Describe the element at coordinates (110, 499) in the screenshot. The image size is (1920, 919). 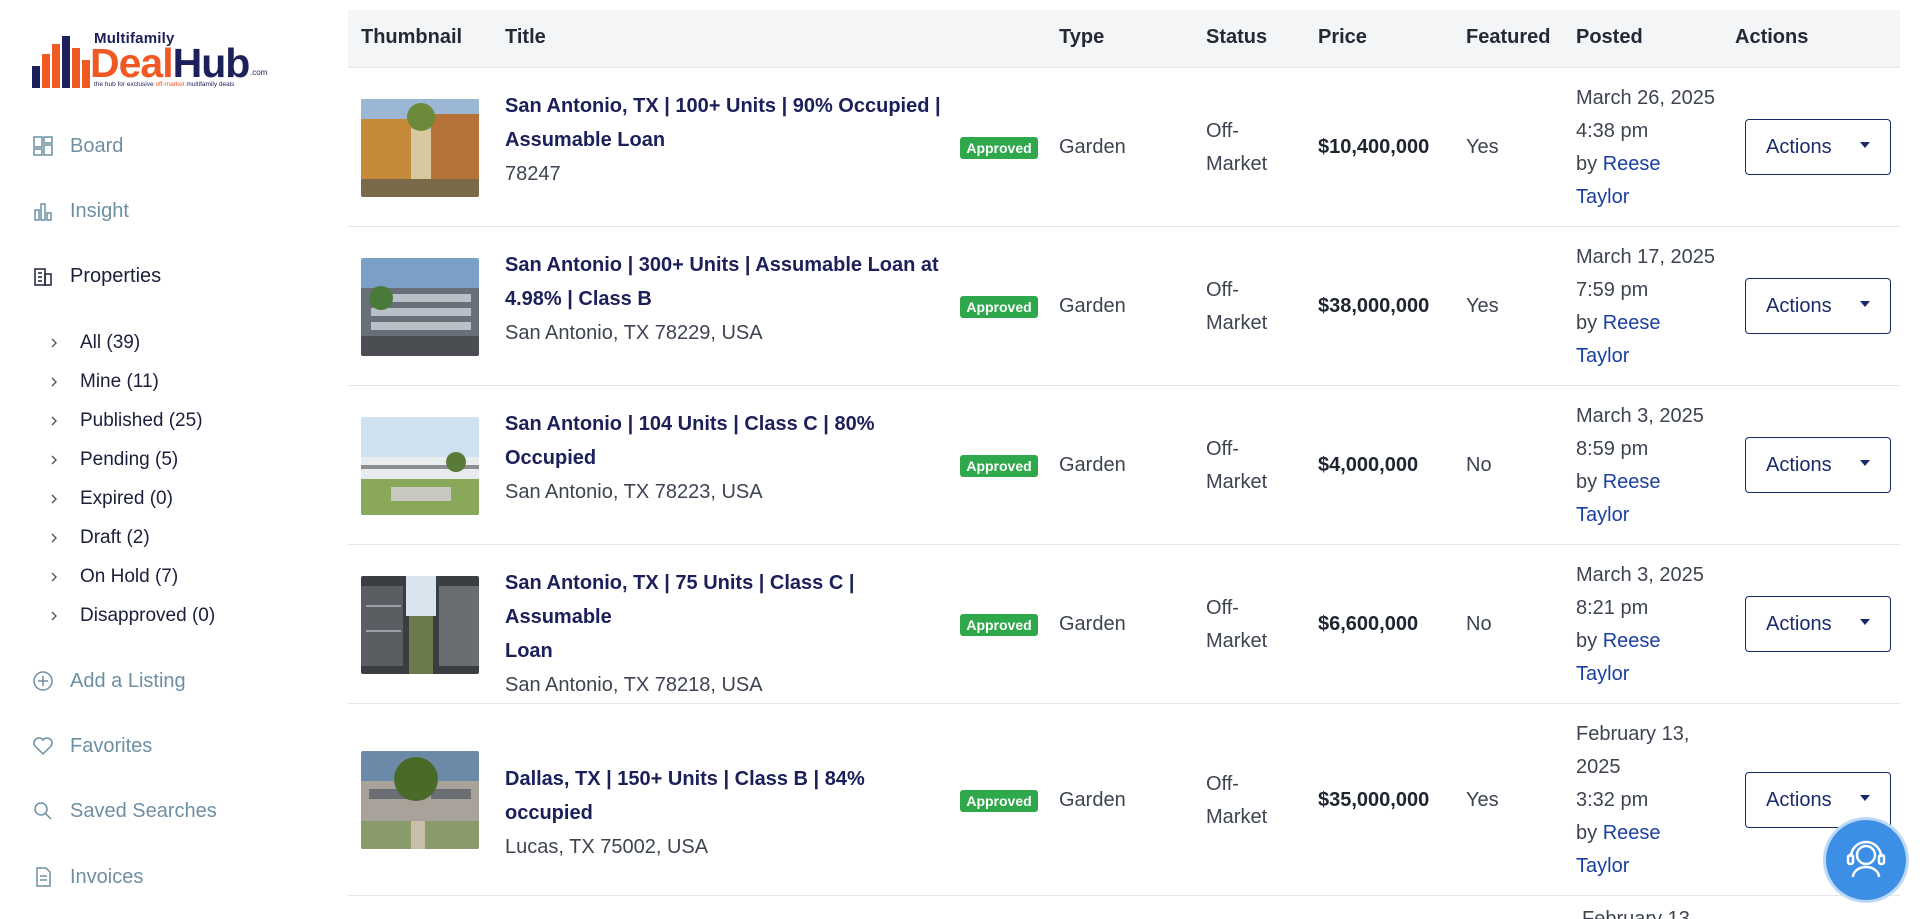
I see `filter-expired: Expired (0)` at that location.